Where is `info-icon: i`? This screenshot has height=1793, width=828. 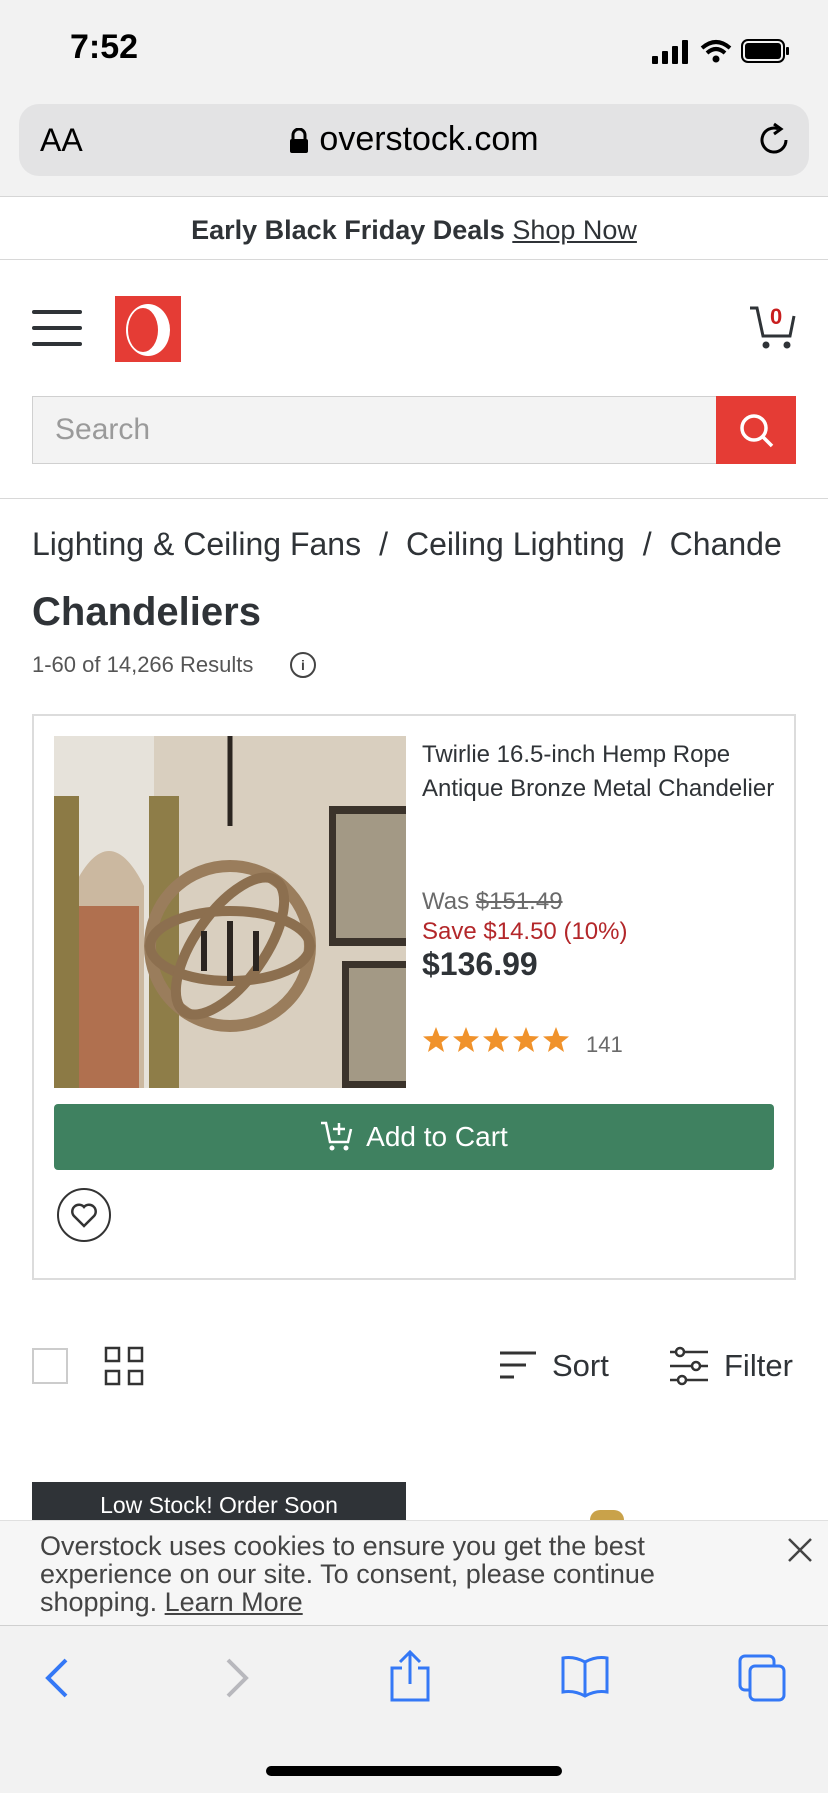 info-icon: i is located at coordinates (303, 665).